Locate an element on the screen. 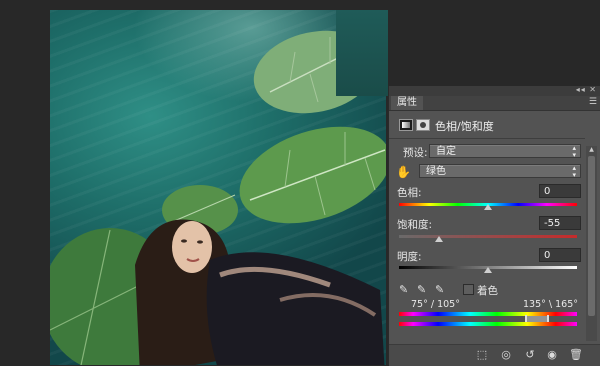  view-previous-icon: ◎ is located at coordinates (506, 355).